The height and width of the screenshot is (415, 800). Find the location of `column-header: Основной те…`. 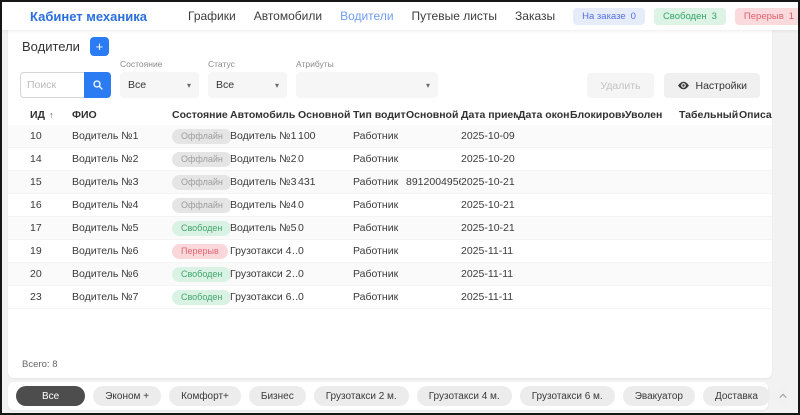

column-header: Основной те… is located at coordinates (433, 115).